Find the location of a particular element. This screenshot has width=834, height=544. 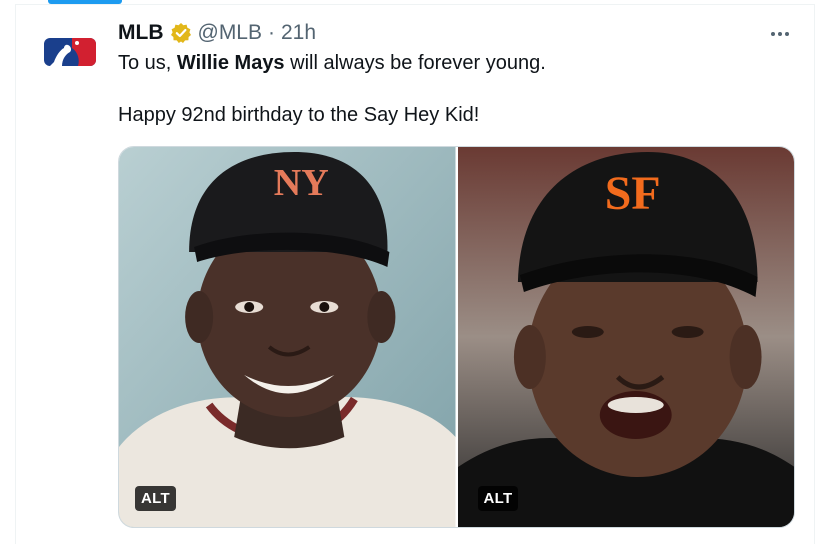

text-bold-name: Willie Mays is located at coordinates (230, 63).